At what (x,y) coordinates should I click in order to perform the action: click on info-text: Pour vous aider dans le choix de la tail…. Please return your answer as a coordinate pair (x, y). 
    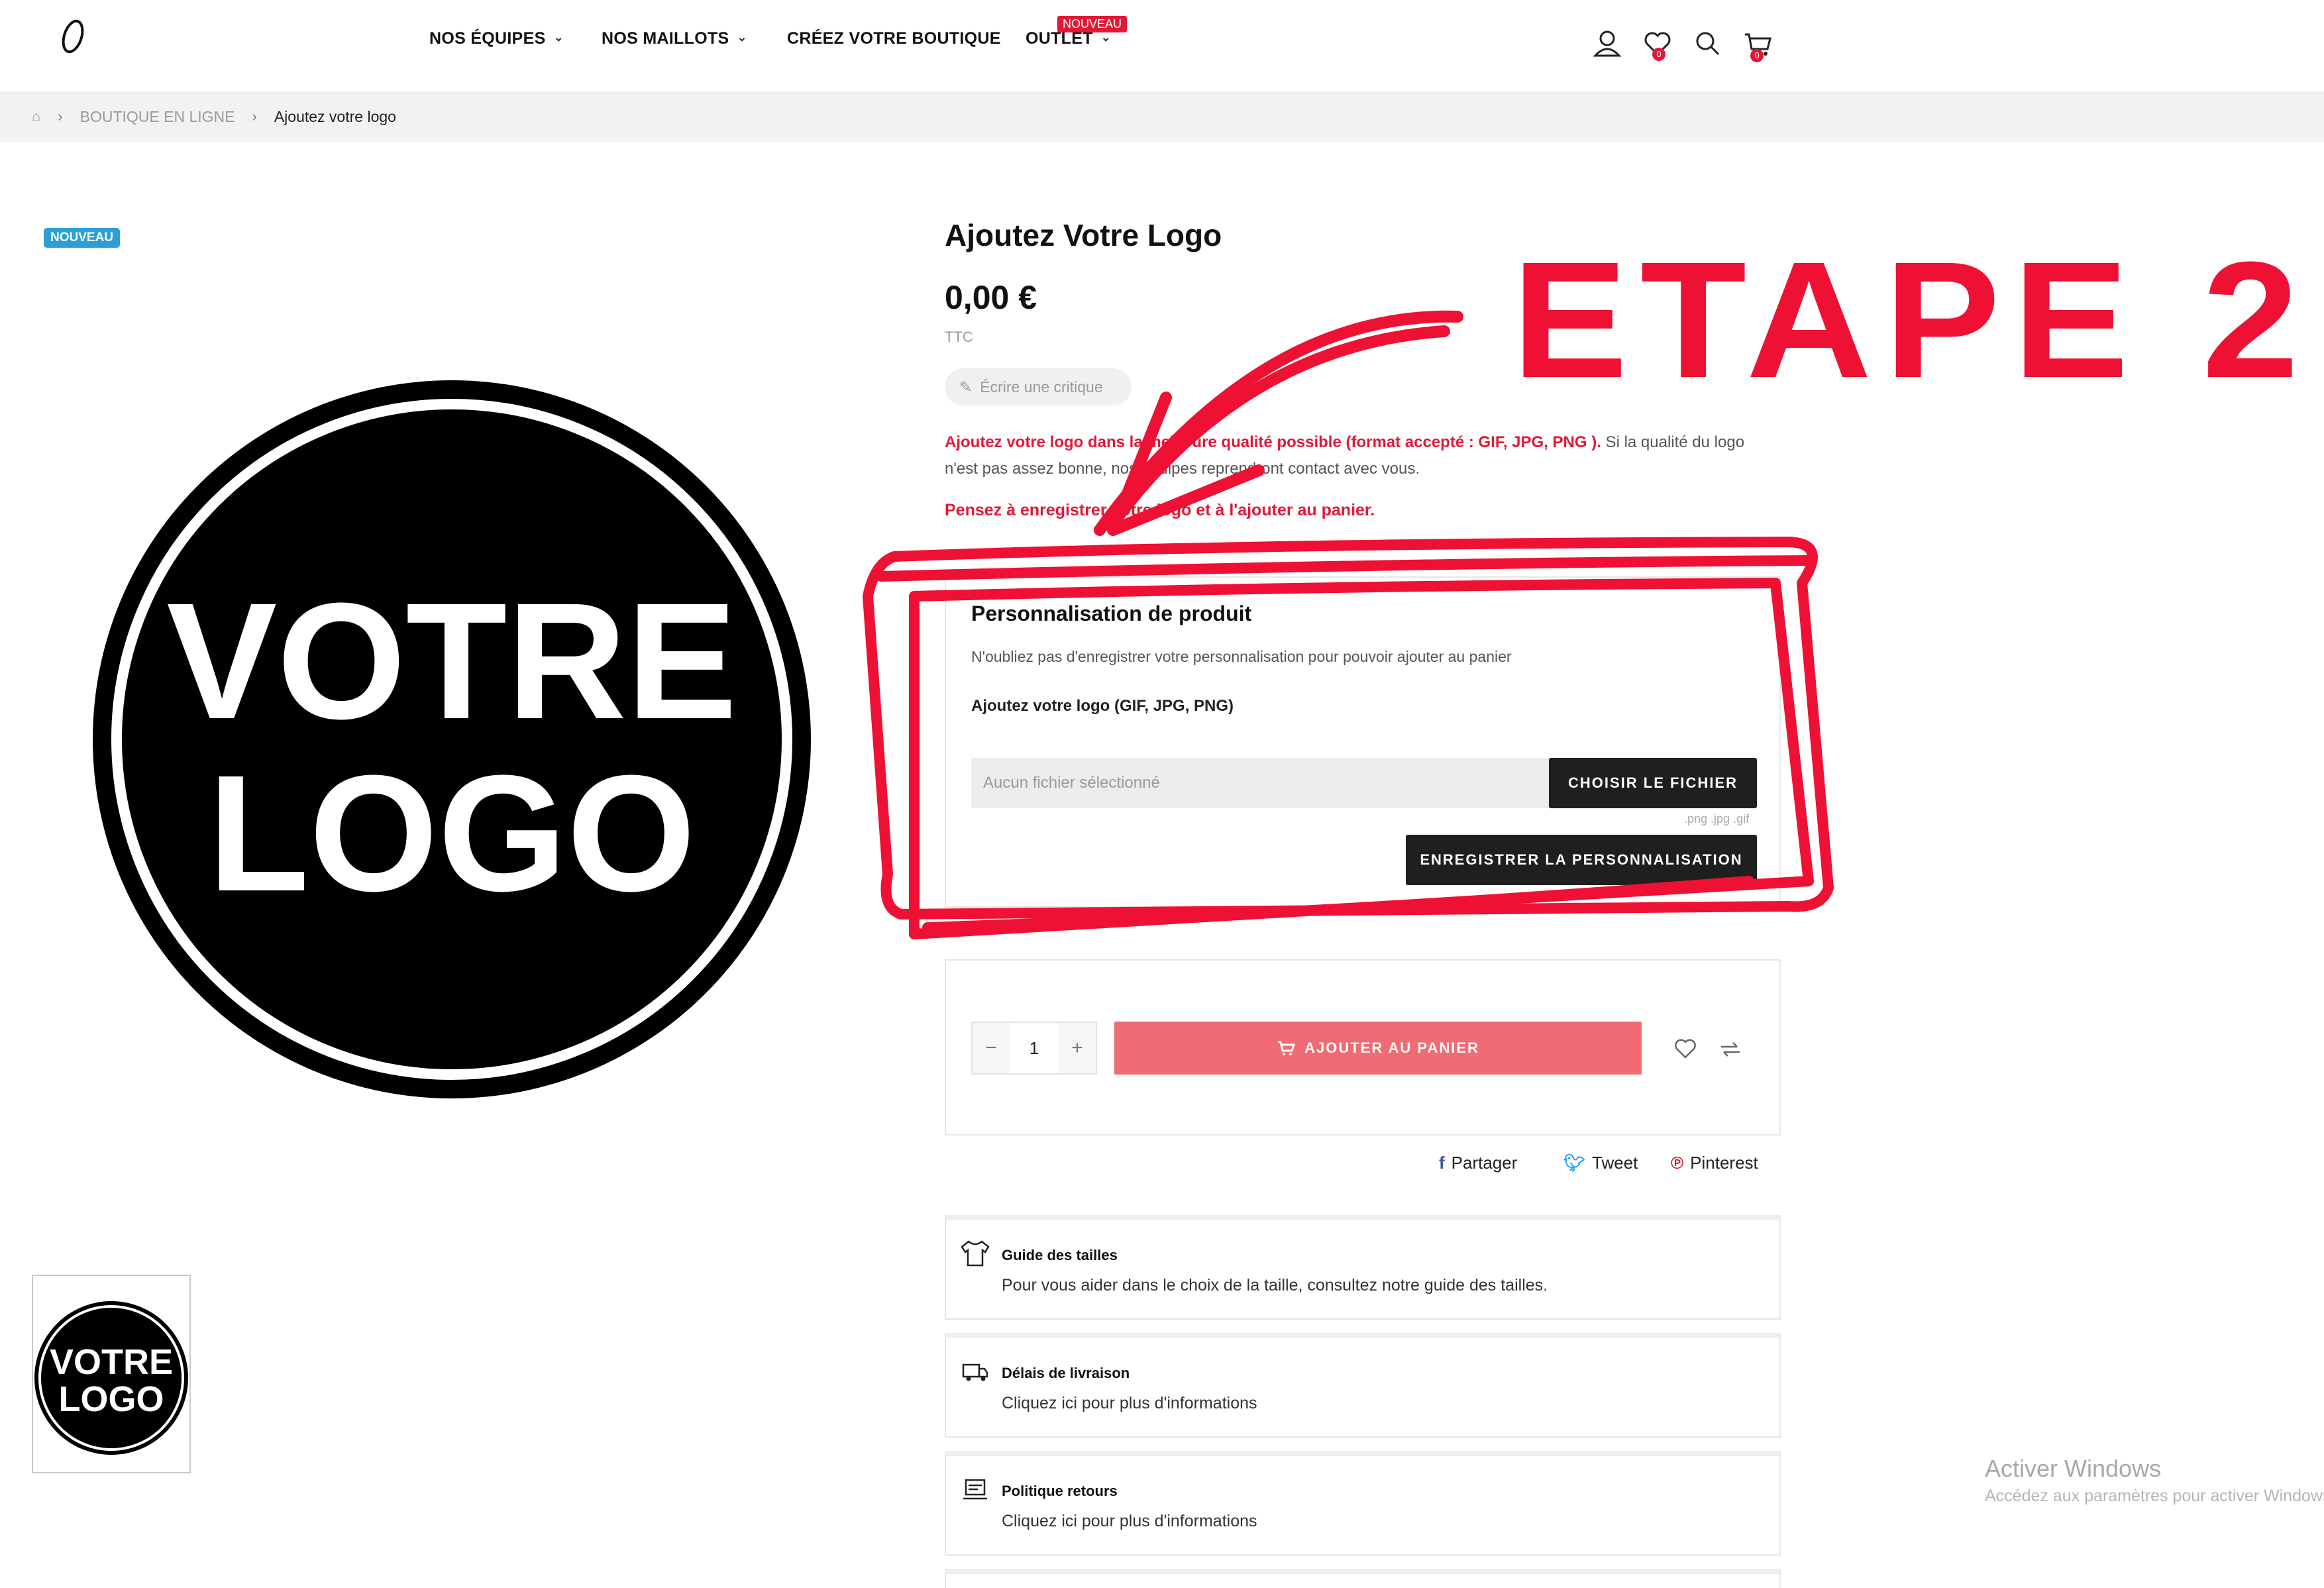
    Looking at the image, I should click on (1275, 1285).